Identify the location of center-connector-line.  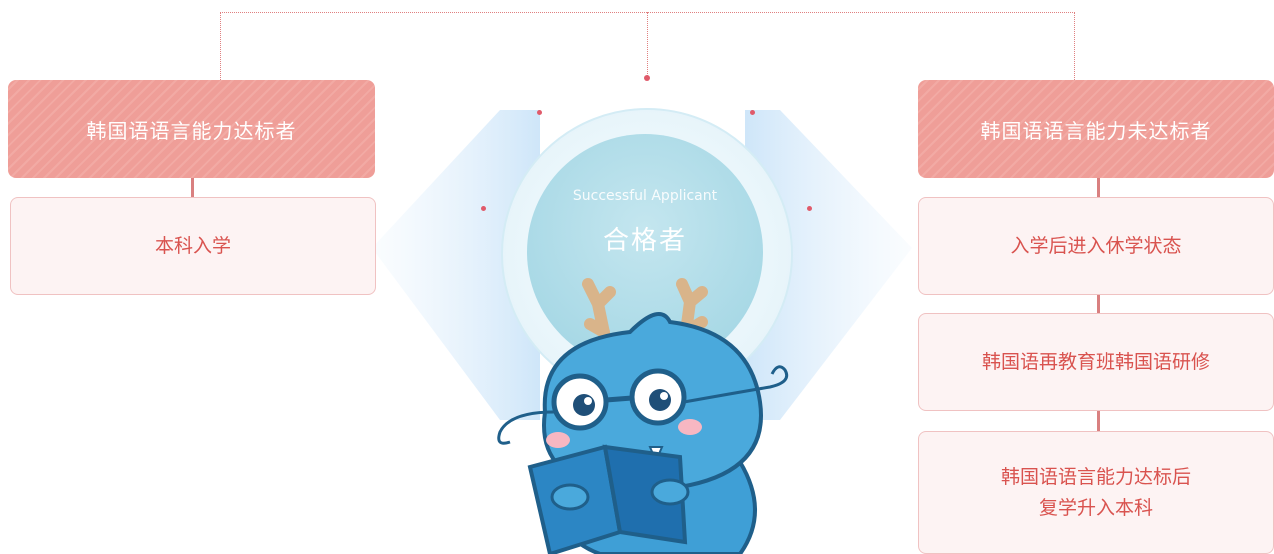
(647, 45).